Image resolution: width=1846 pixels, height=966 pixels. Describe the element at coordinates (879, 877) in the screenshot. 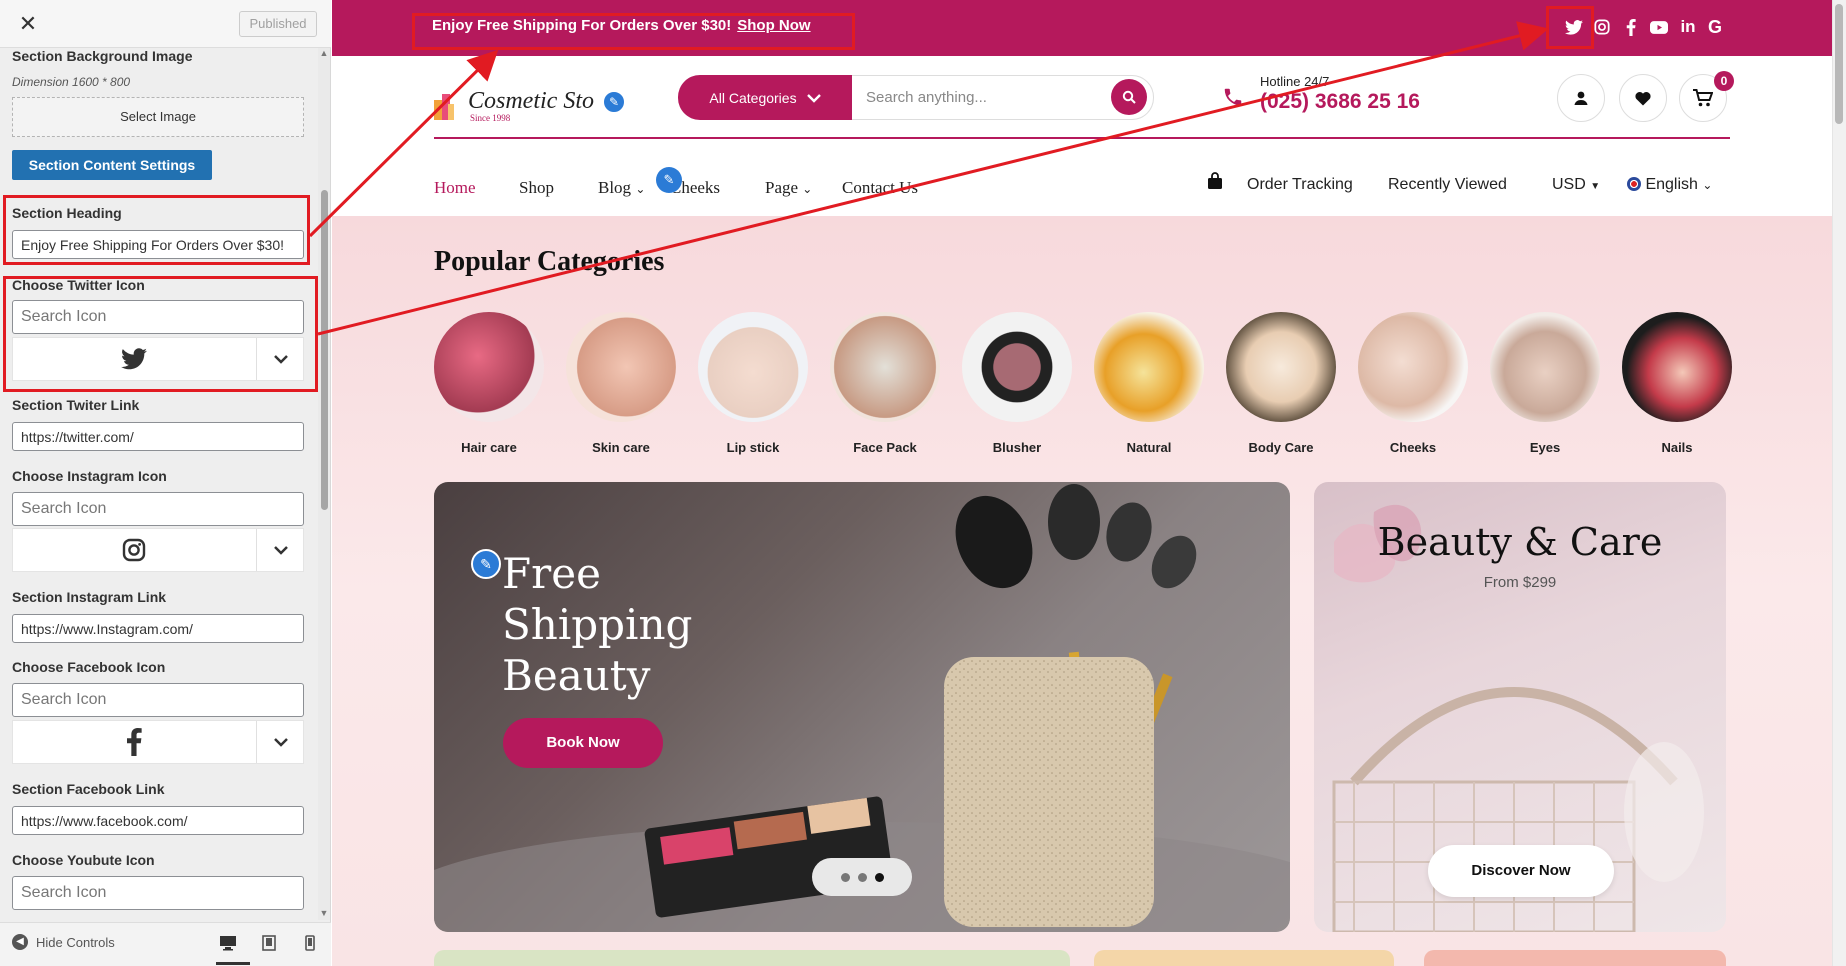

I see `slider-dot-active` at that location.